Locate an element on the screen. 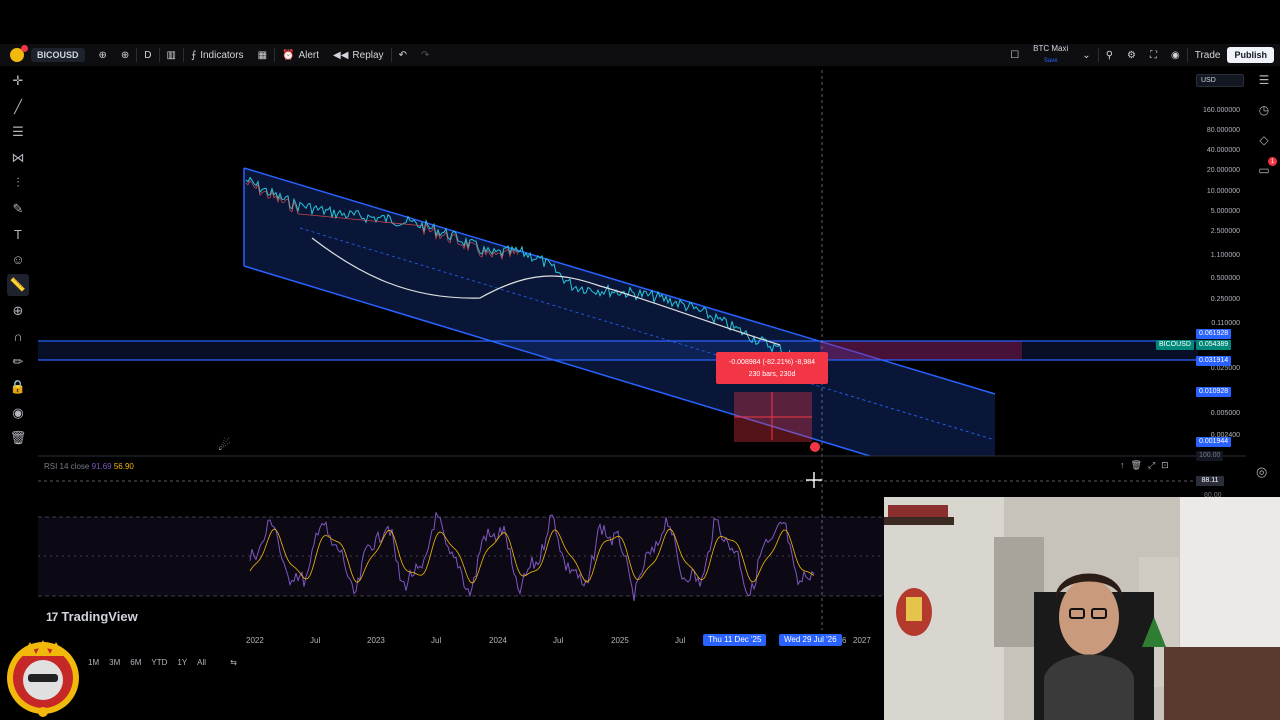  layout-icon: ☐ is located at coordinates (1014, 55).